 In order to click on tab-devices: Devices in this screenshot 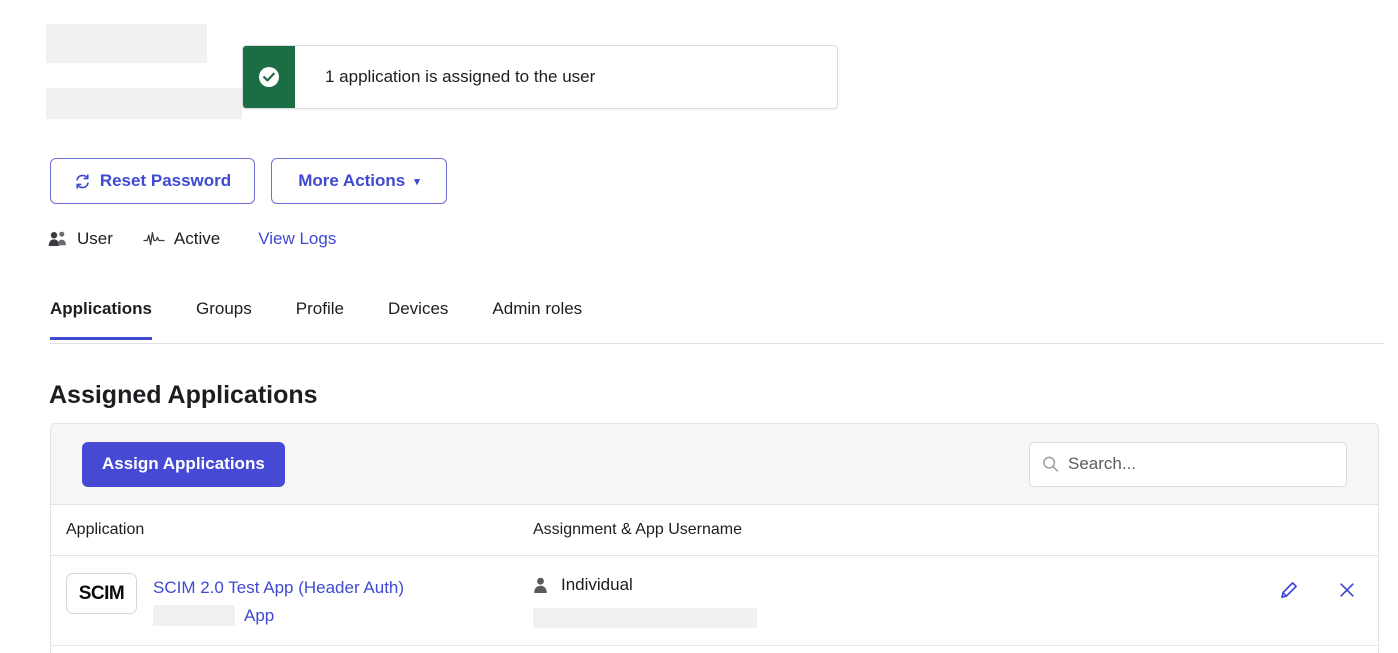, I will do `click(418, 317)`.